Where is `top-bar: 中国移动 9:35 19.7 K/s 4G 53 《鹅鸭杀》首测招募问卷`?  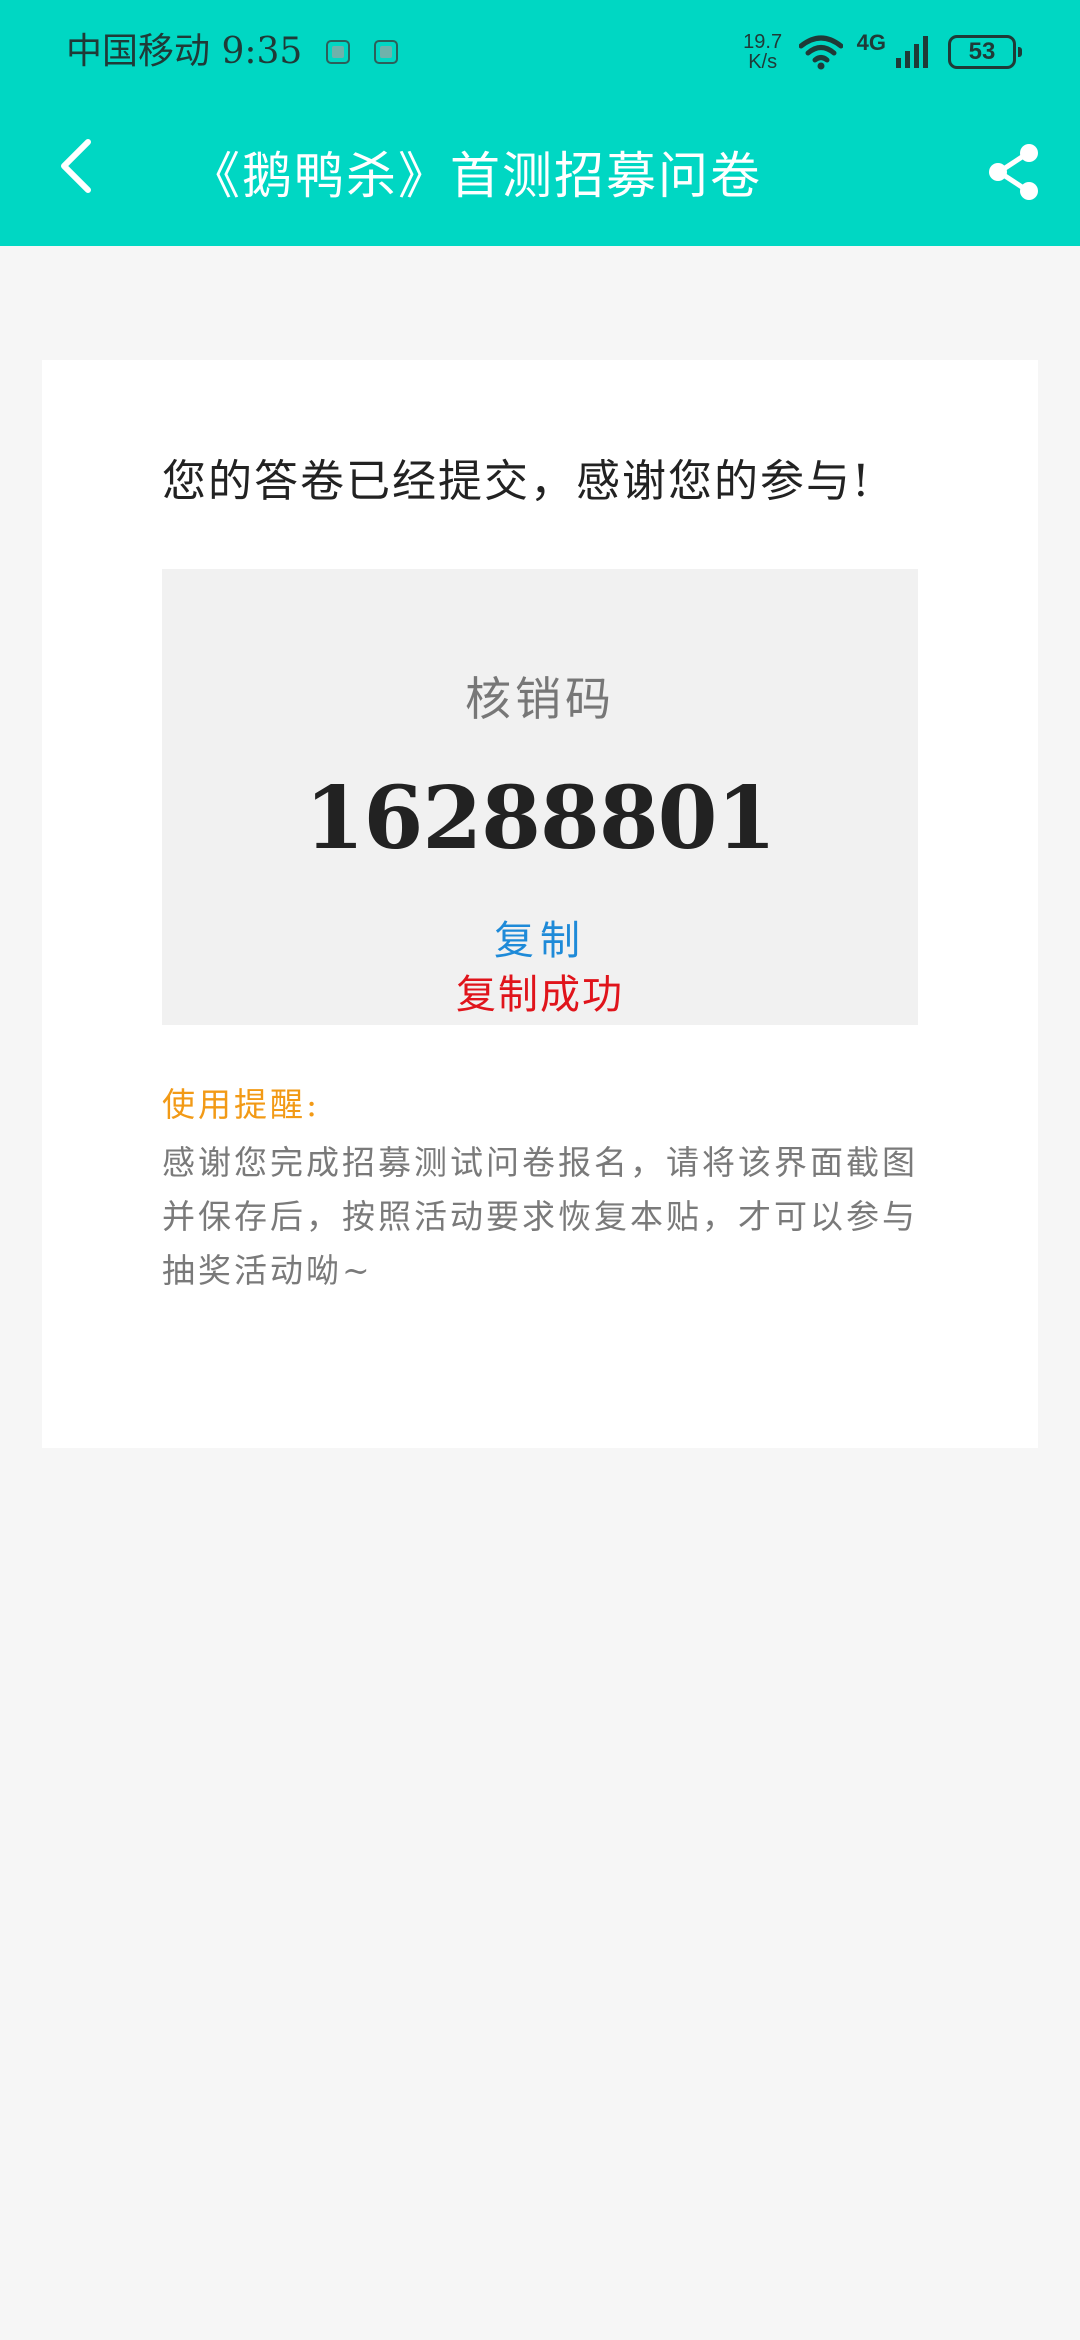 top-bar: 中国移动 9:35 19.7 K/s 4G 53 《鹅鸭杀》首测招募问卷 is located at coordinates (540, 123).